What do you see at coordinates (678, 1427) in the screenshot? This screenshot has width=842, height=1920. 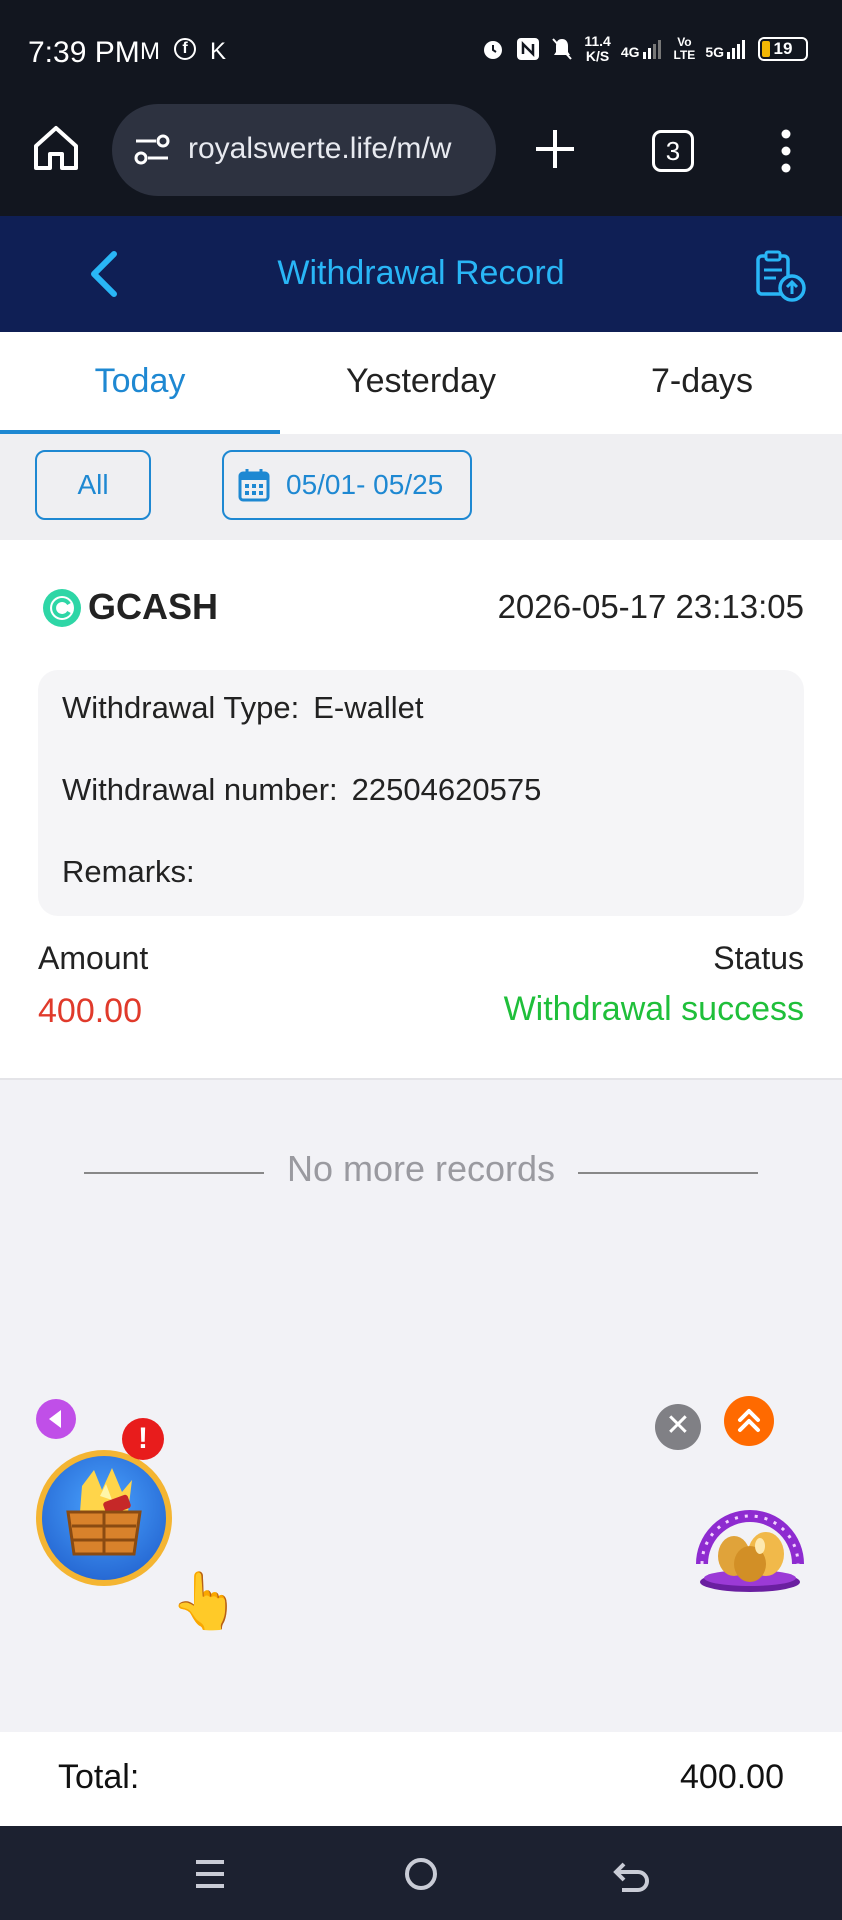 I see `close-widget-button: ✕` at bounding box center [678, 1427].